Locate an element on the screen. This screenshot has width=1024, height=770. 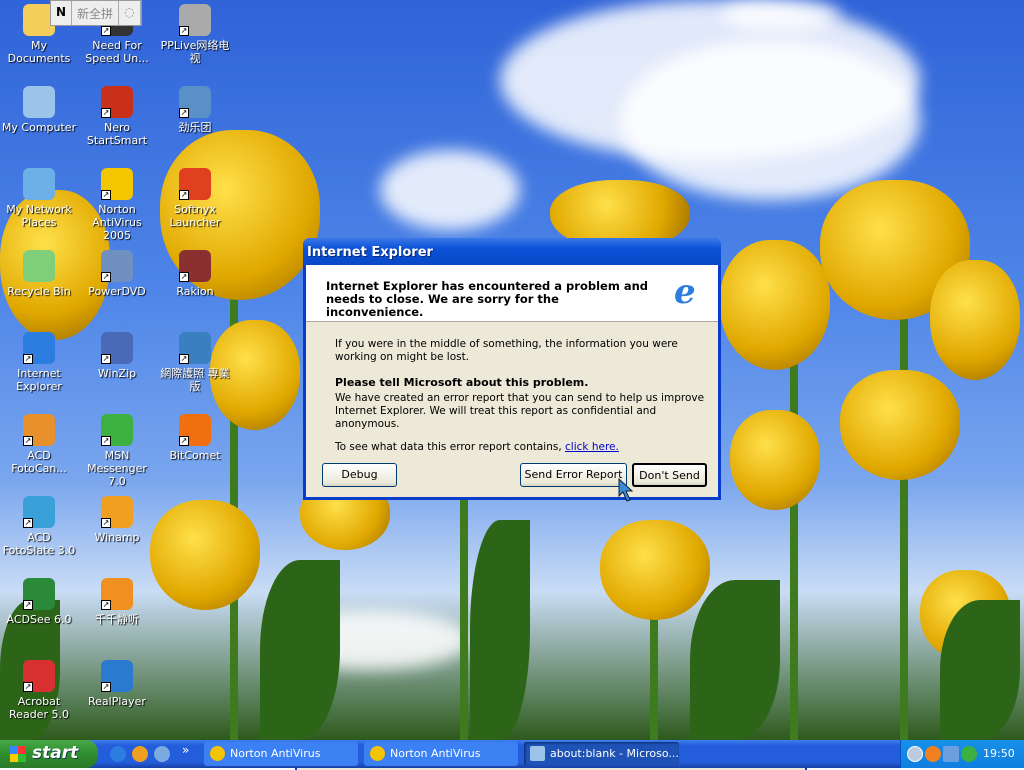
desktop-icon: ↗ ACDSee 6.0 is located at coordinates (39, 602).